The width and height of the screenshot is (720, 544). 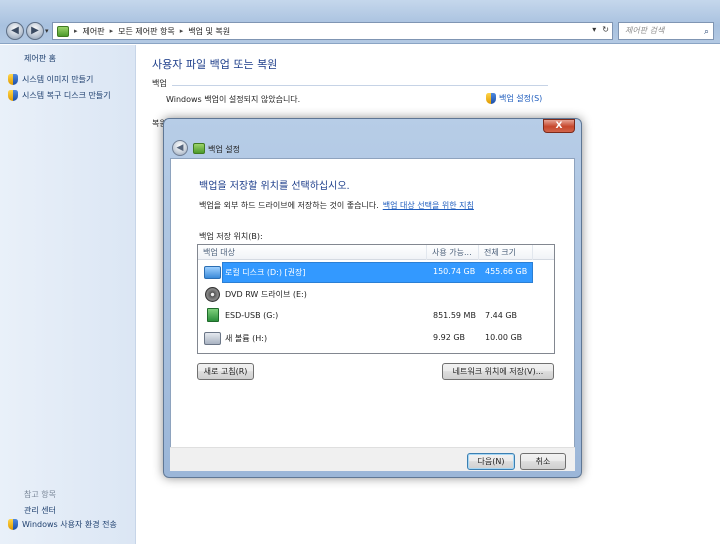 What do you see at coordinates (233, 99) in the screenshot?
I see `backup-status-text: Windows 백업이 설정되지 않았습니다.` at bounding box center [233, 99].